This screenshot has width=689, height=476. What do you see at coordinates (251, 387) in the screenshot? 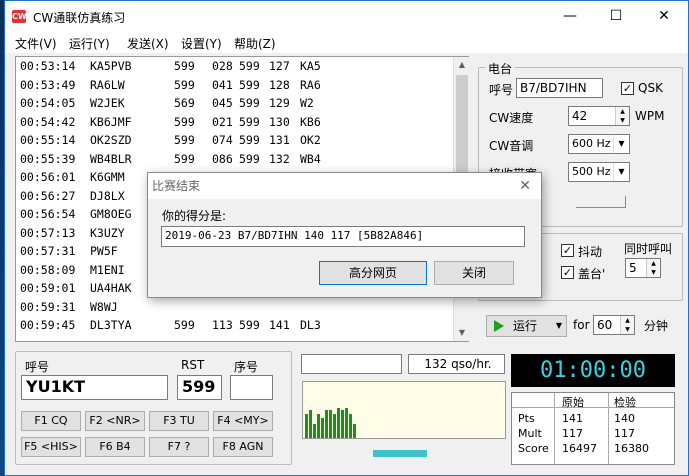
I see `nr-input` at bounding box center [251, 387].